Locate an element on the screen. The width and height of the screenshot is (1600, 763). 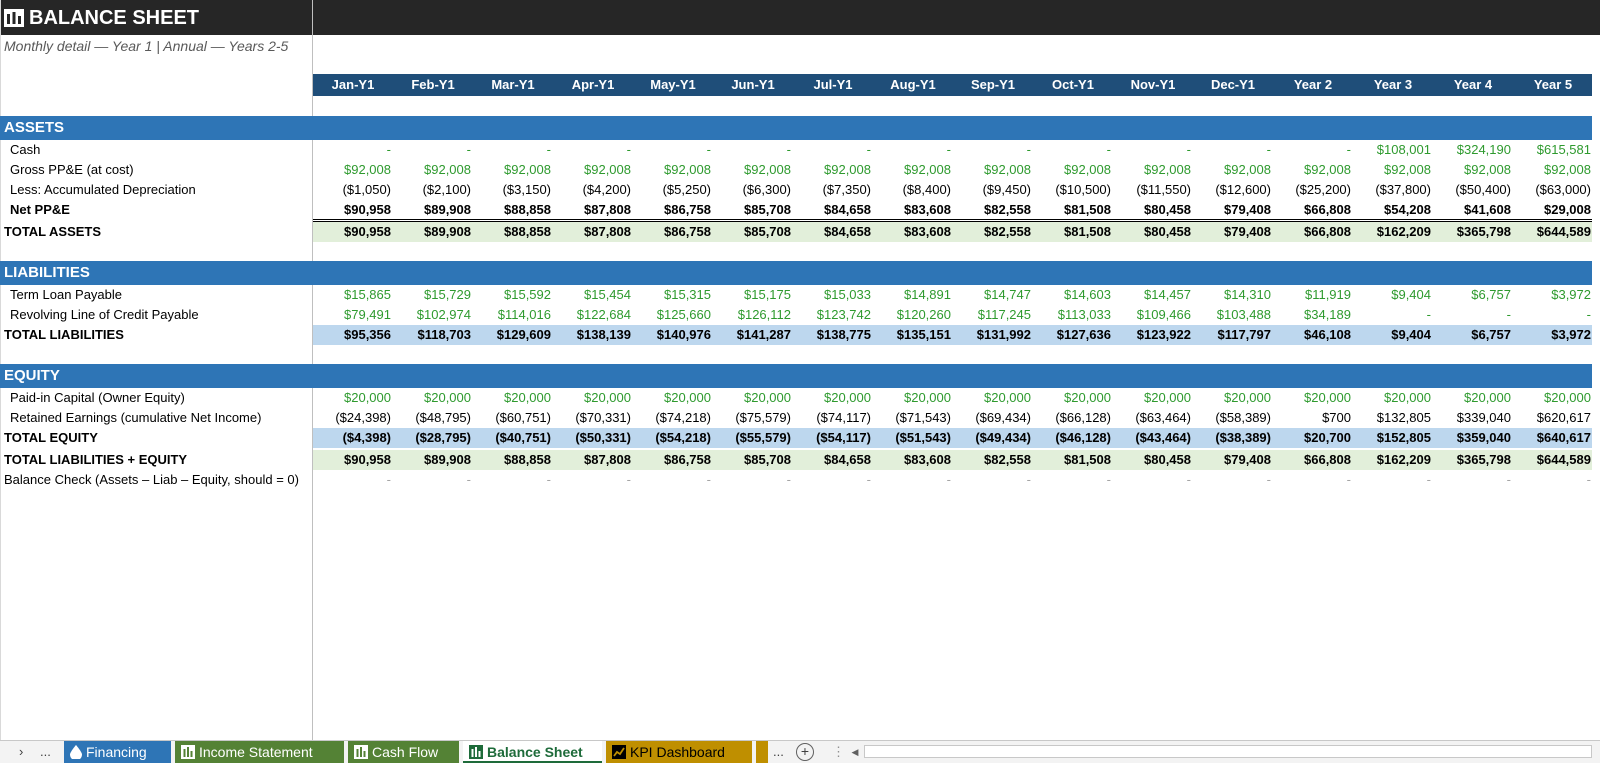
value-cell: $81,508 is located at coordinates (1072, 210).